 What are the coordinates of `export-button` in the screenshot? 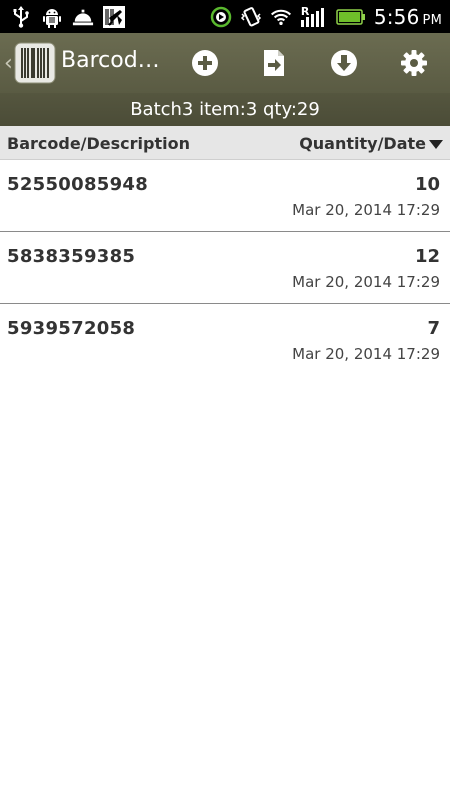 It's located at (274, 63).